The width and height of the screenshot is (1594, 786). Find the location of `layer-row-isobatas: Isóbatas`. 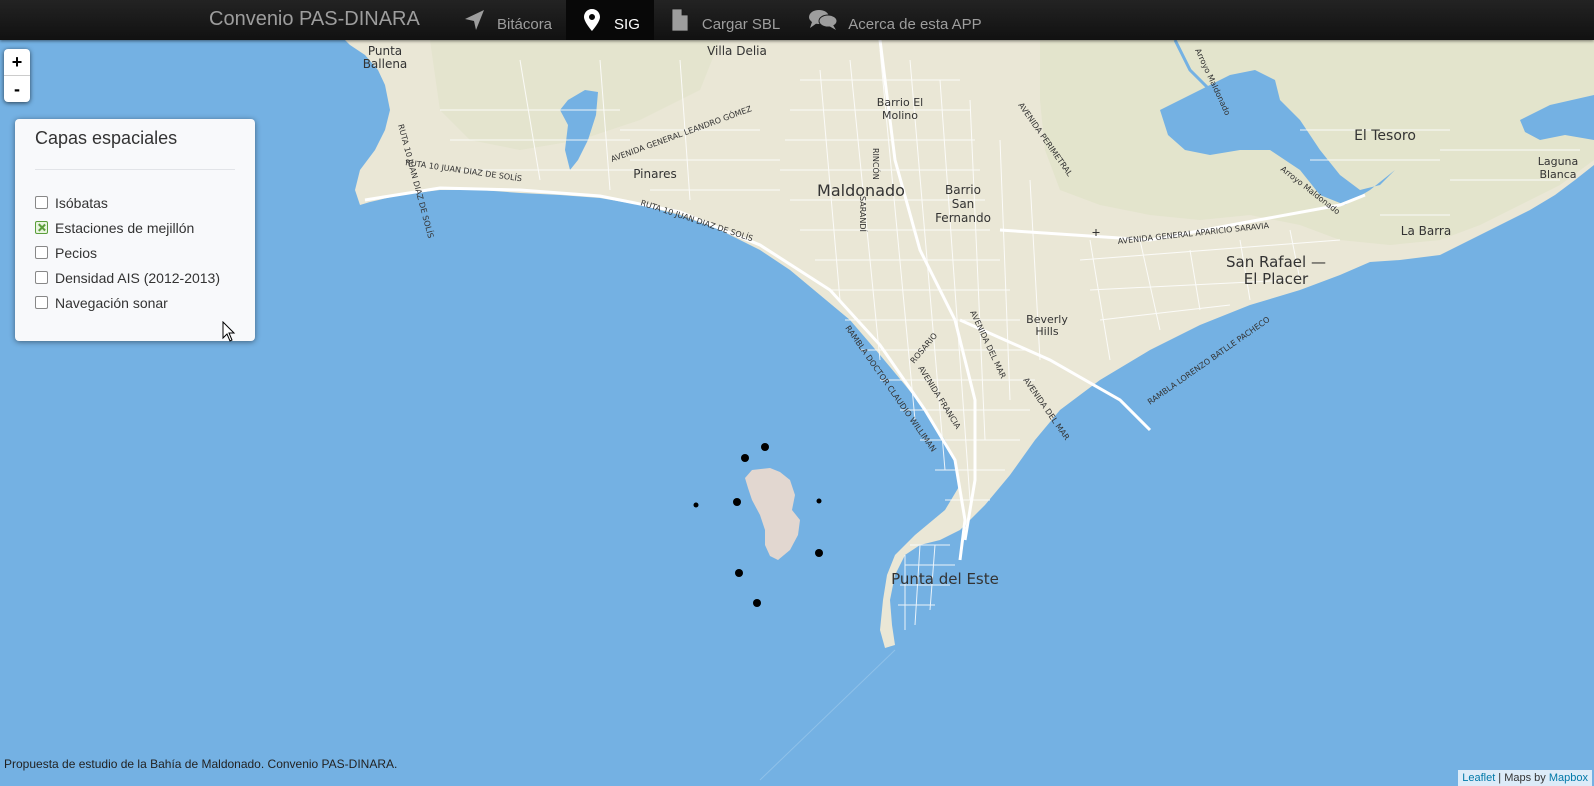

layer-row-isobatas: Isóbatas is located at coordinates (135, 202).